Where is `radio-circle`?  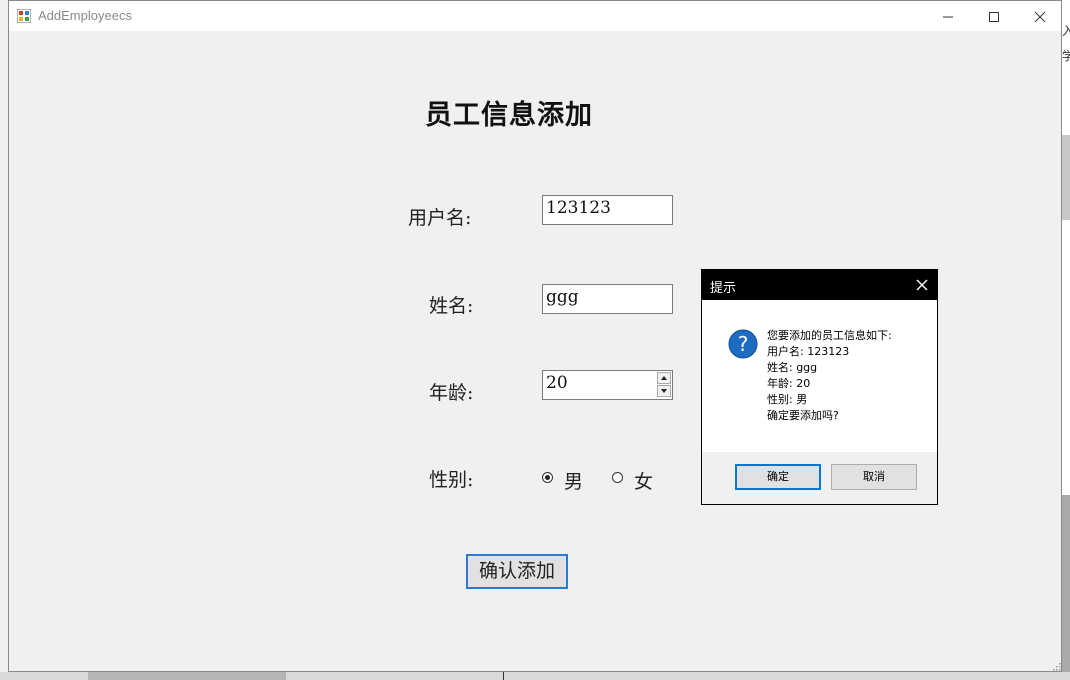 radio-circle is located at coordinates (617, 477).